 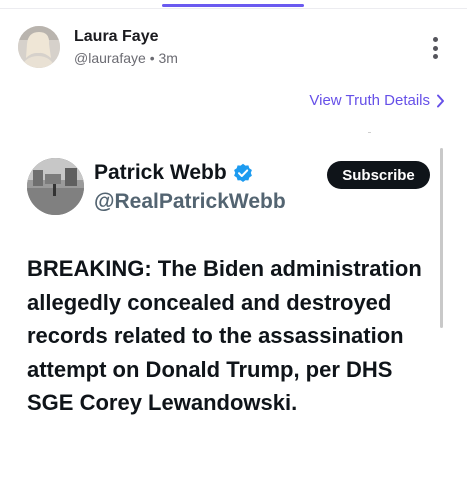 What do you see at coordinates (378, 175) in the screenshot?
I see `subscribe-button: Subscribe` at bounding box center [378, 175].